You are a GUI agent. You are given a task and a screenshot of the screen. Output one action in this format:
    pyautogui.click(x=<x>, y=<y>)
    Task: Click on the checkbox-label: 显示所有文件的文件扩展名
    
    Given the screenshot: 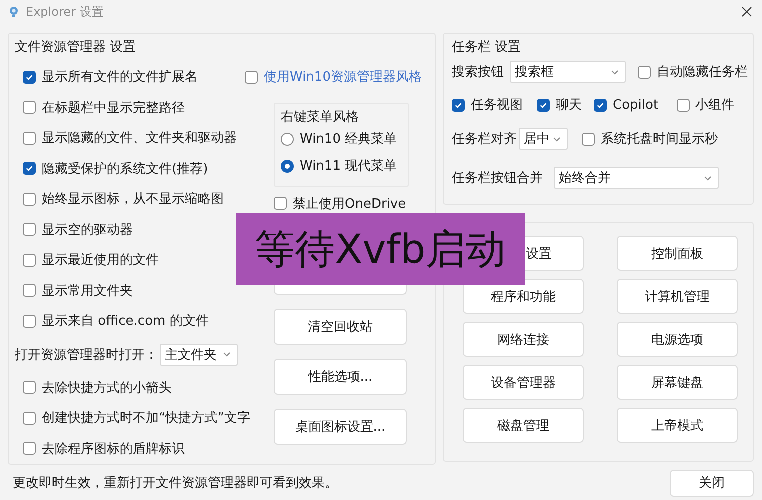 What is the action you would take?
    pyautogui.click(x=120, y=77)
    